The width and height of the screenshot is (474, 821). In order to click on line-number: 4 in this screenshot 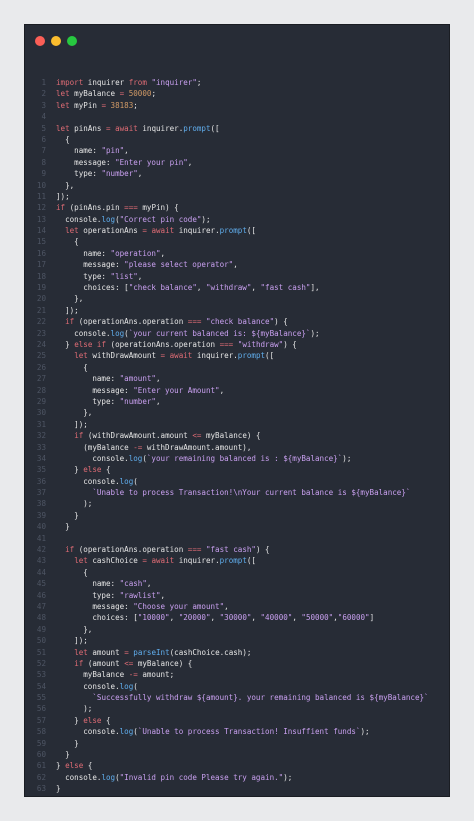, I will do `click(43, 117)`.